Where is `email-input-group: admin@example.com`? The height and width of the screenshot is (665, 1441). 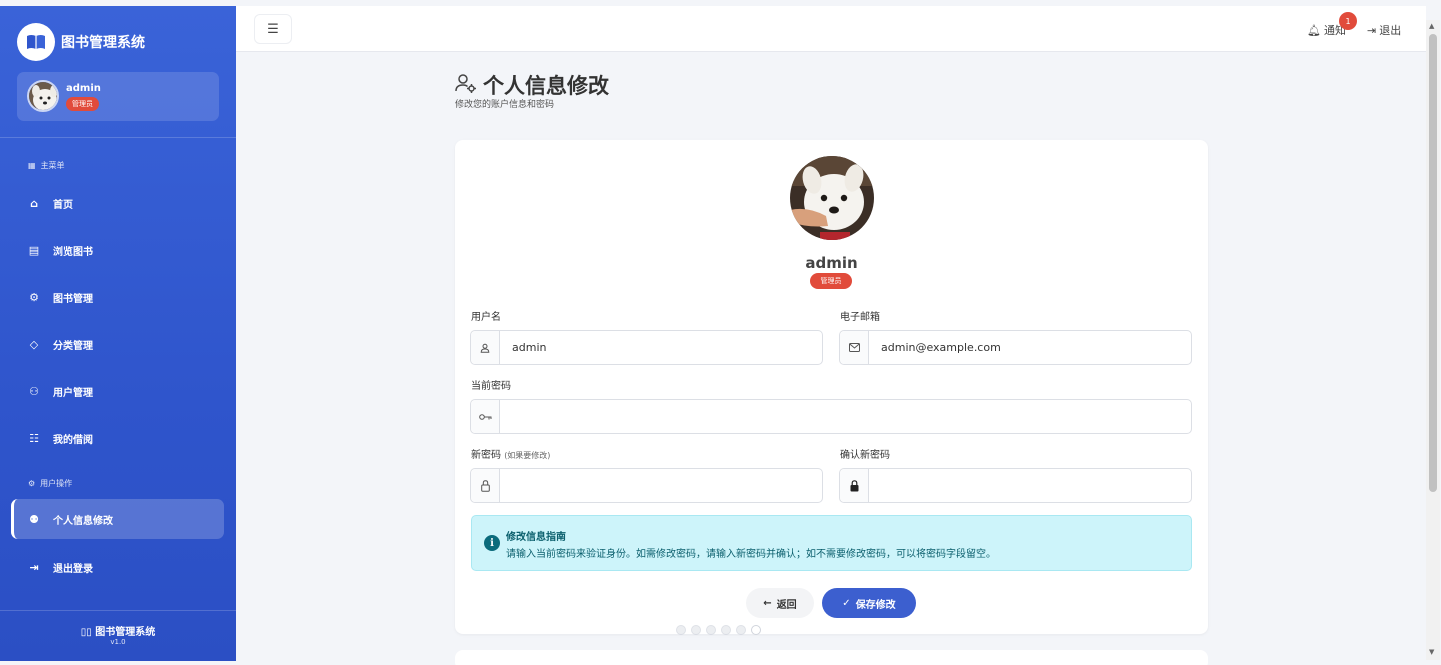
email-input-group: admin@example.com is located at coordinates (1015, 347).